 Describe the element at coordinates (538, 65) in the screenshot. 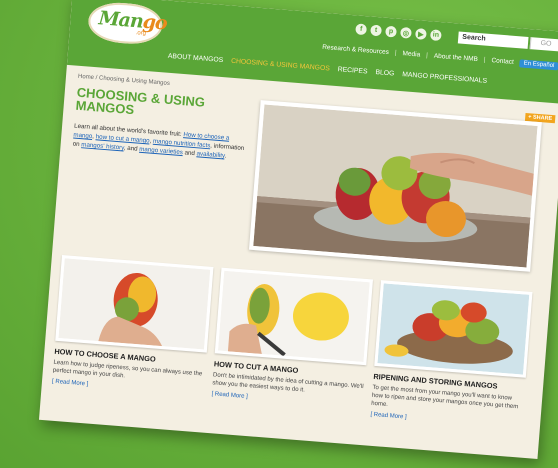

I see `spanish-language-button: En Español` at that location.